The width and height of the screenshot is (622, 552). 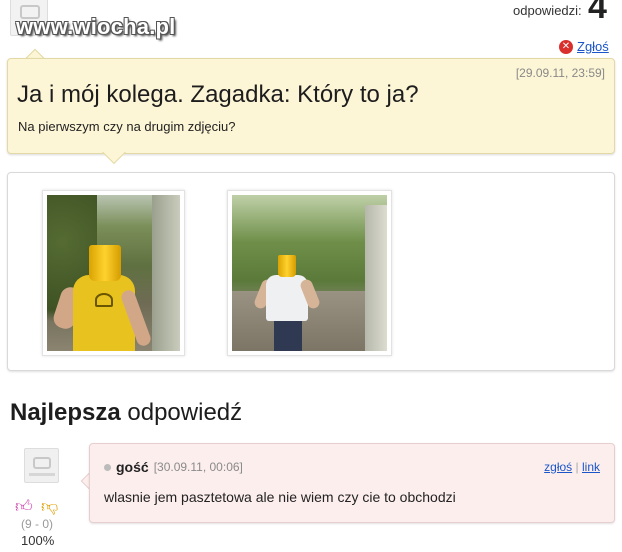 I want to click on answer-author: gość, so click(x=132, y=467).